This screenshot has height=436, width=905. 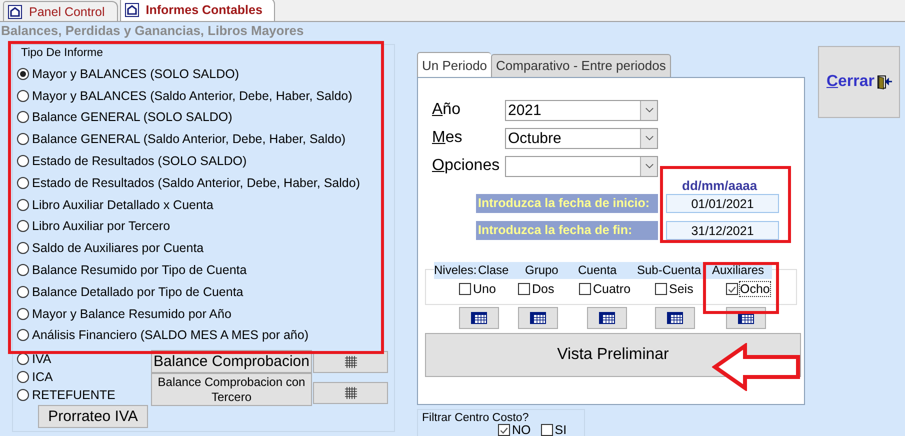 I want to click on dropdown: 2021, so click(x=581, y=110).